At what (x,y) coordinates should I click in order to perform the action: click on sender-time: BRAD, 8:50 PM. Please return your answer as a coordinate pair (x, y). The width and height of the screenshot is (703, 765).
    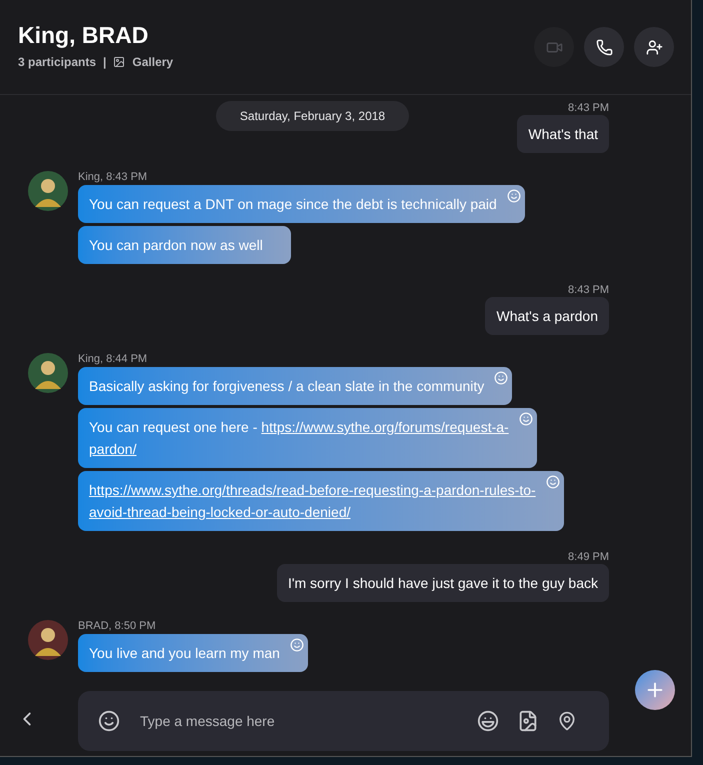
    Looking at the image, I should click on (117, 626).